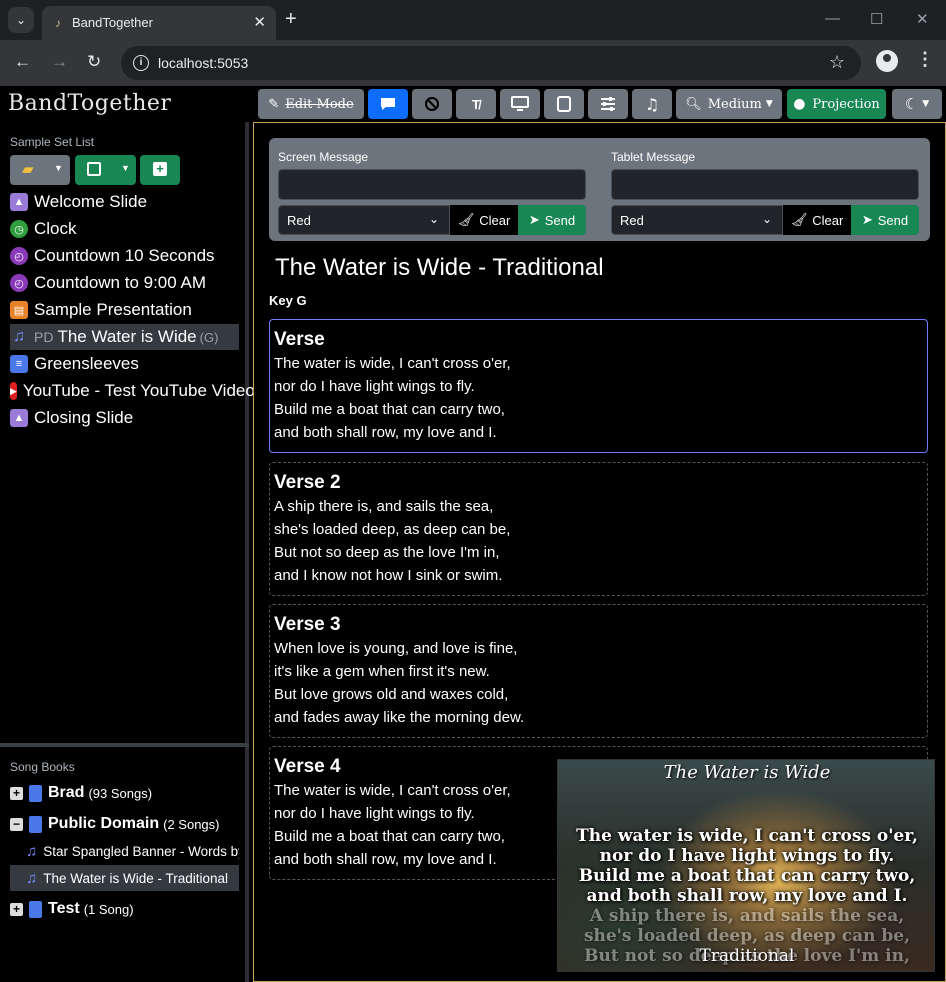 This screenshot has width=946, height=982. What do you see at coordinates (203, 63) in the screenshot?
I see `url-text: localhost:5053` at bounding box center [203, 63].